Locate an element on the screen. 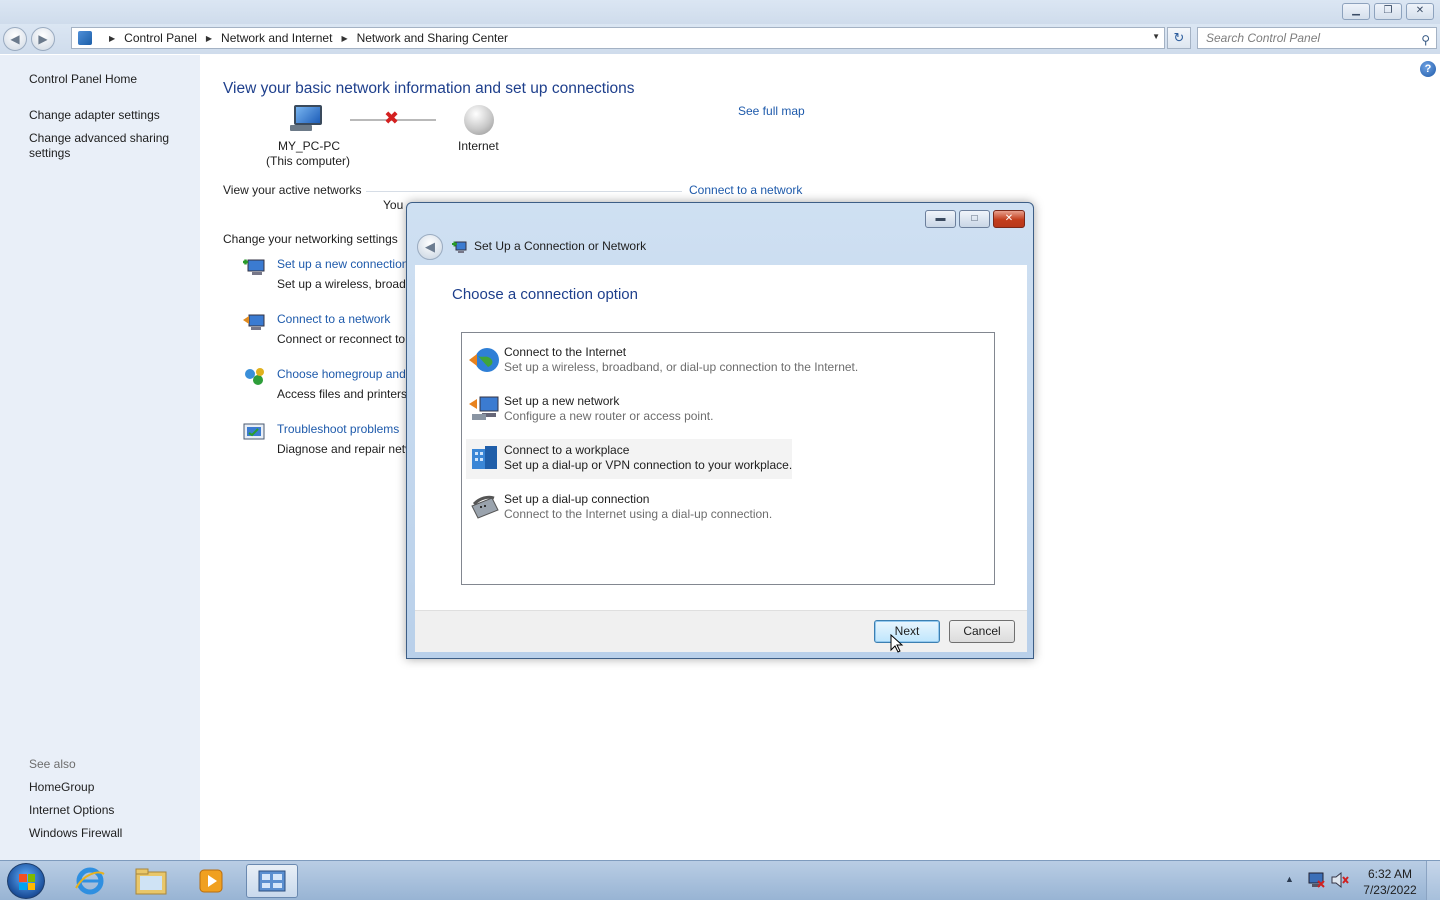  forward-button: ▶ is located at coordinates (43, 39).